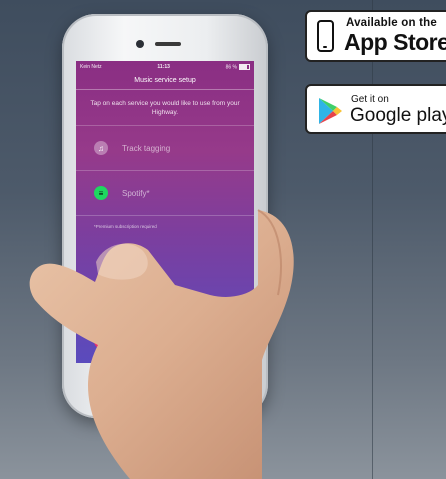  Describe the element at coordinates (330, 111) in the screenshot. I see `google-play-icon` at that location.